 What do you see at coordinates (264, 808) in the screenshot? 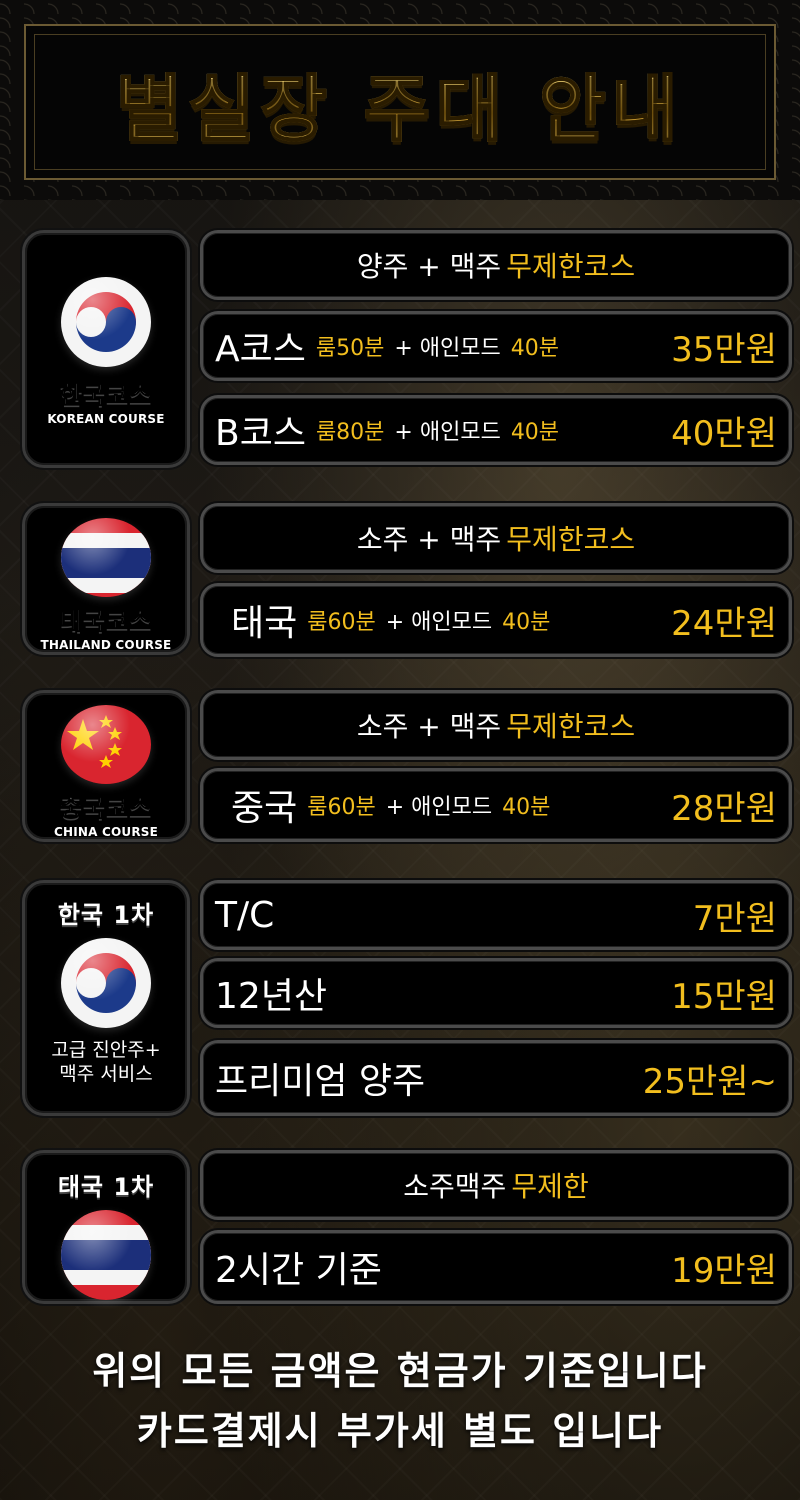
I see `row-name: 중국` at bounding box center [264, 808].